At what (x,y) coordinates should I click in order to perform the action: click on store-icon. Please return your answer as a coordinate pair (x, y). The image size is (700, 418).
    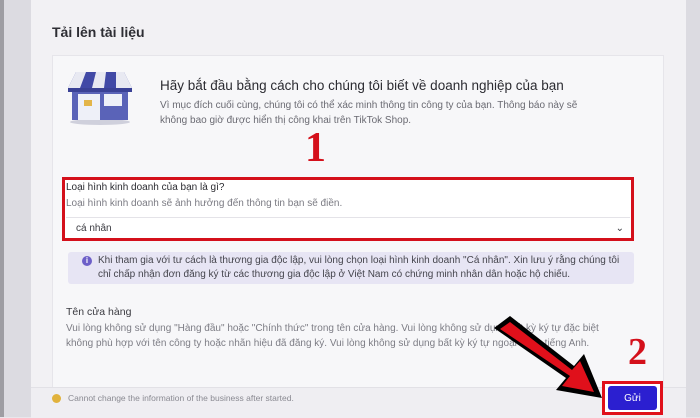
    Looking at the image, I should click on (100, 98).